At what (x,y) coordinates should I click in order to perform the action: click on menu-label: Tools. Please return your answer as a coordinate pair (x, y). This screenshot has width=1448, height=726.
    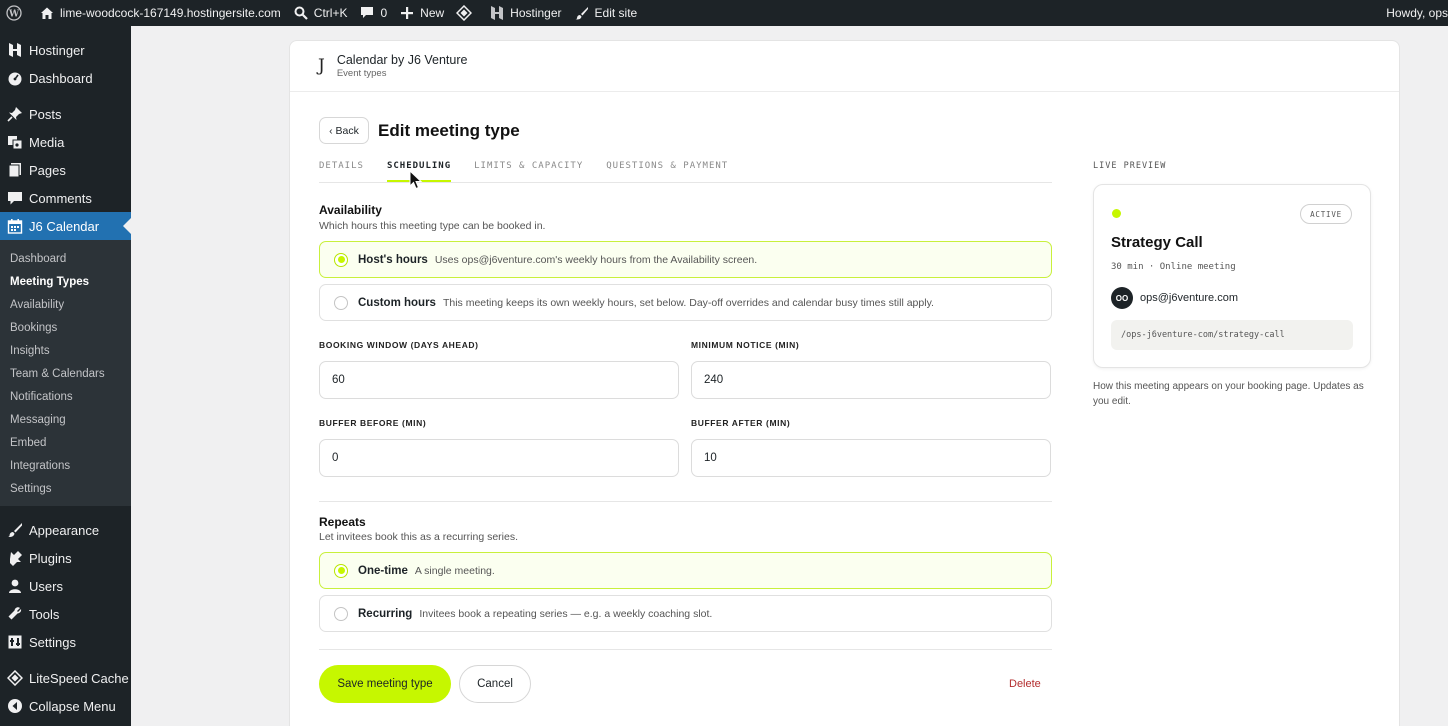
    Looking at the image, I should click on (44, 614).